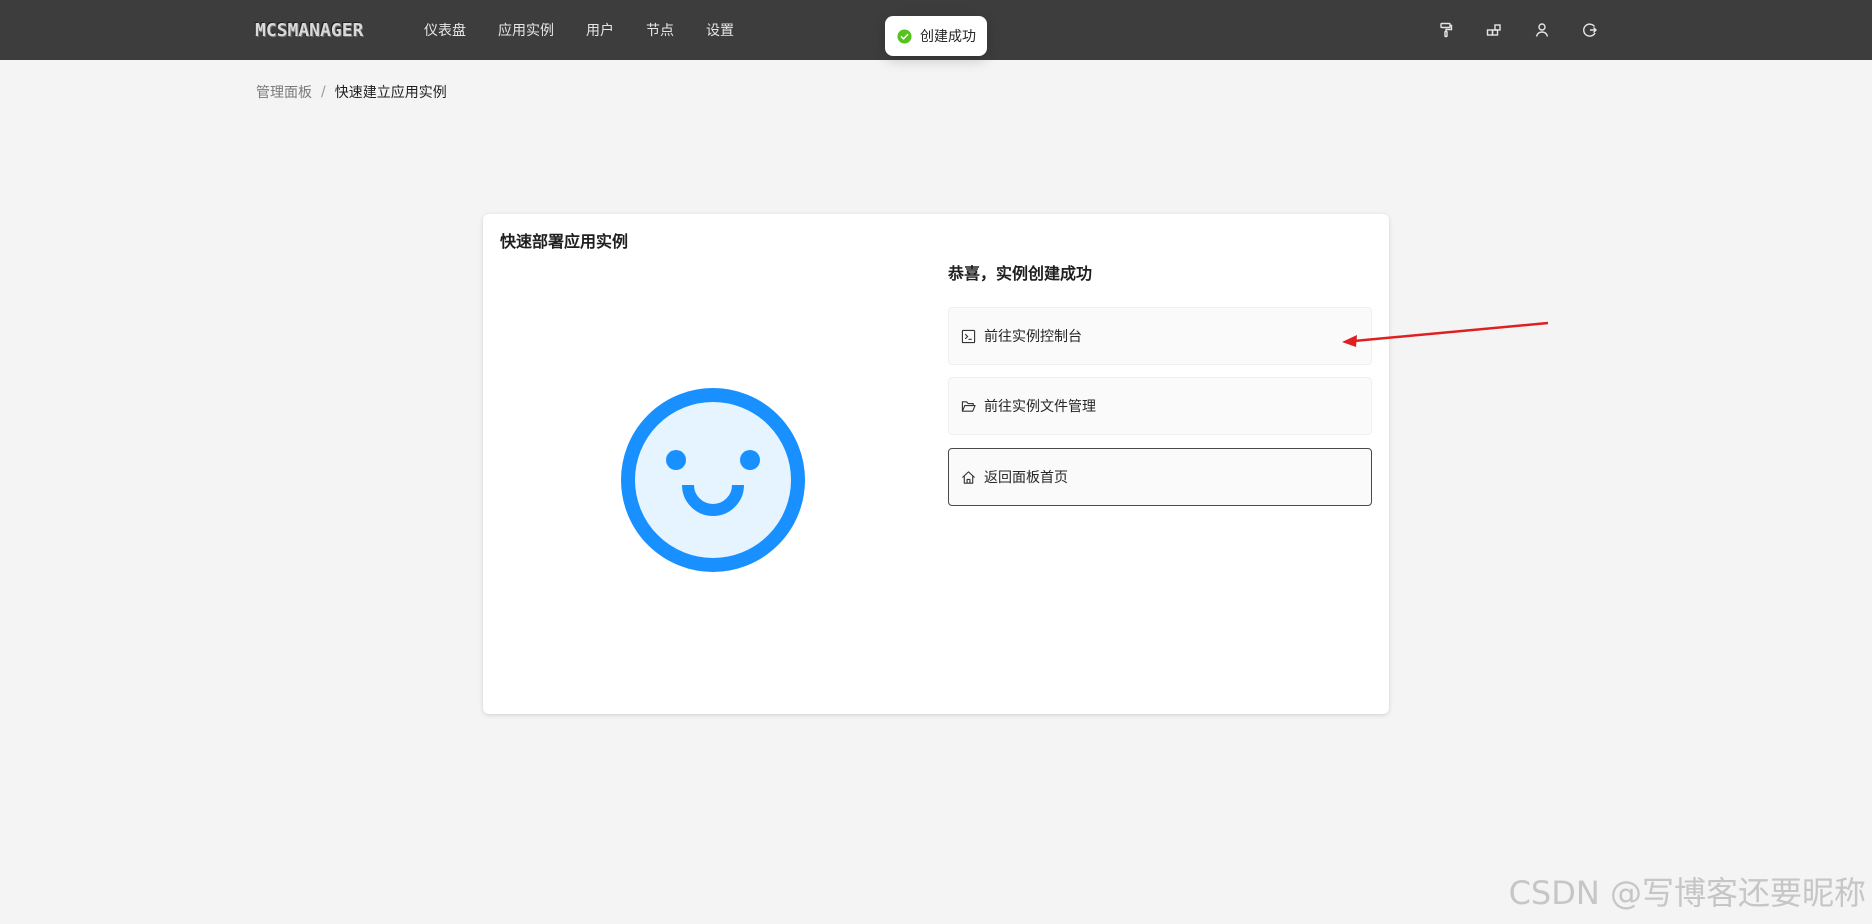 This screenshot has width=1872, height=924. What do you see at coordinates (284, 92) in the screenshot?
I see `breadcrumb-root: 管理面板` at bounding box center [284, 92].